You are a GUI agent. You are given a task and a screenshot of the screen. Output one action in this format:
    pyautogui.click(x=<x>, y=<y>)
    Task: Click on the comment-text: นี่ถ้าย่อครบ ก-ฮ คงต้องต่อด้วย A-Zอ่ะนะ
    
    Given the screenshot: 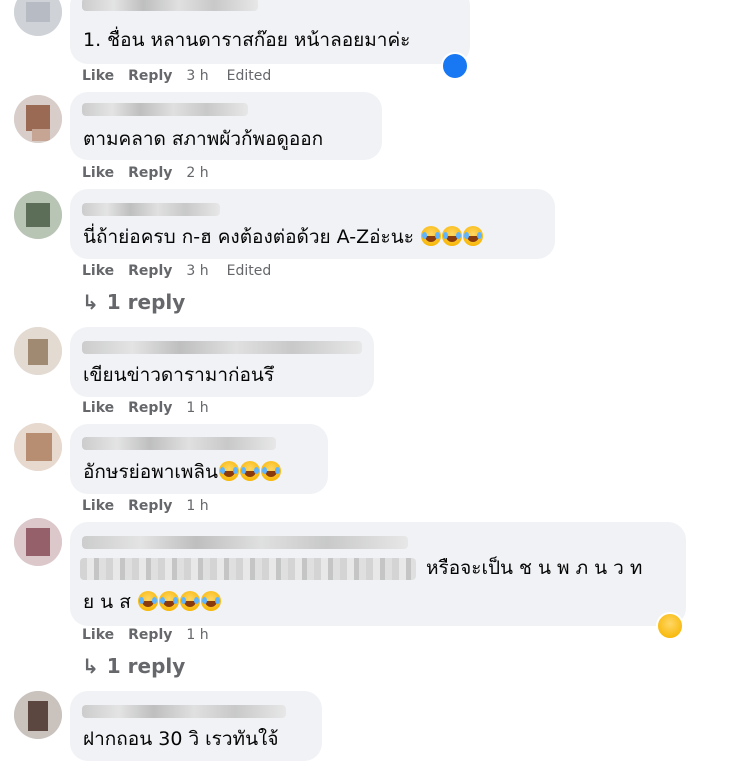 What is the action you would take?
    pyautogui.click(x=283, y=237)
    